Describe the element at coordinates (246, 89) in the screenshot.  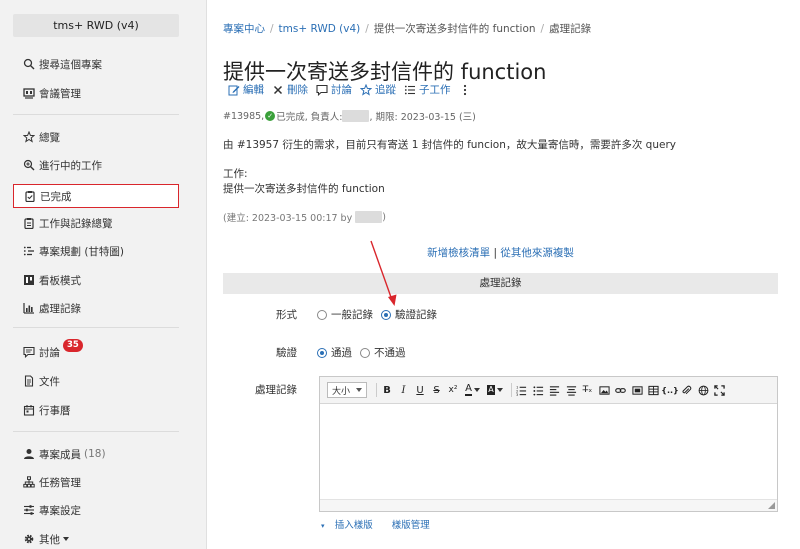
I see `edit-button: 編輯` at that location.